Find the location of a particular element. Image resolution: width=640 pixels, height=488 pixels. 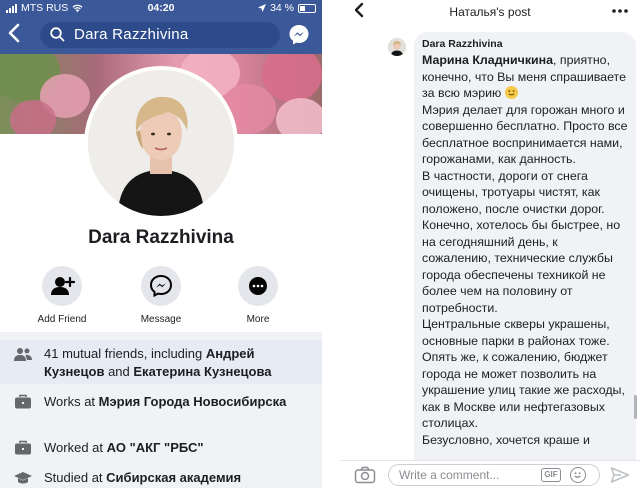

work-current-text: Works at Мэрия Города Новосибирска is located at coordinates (178, 402).